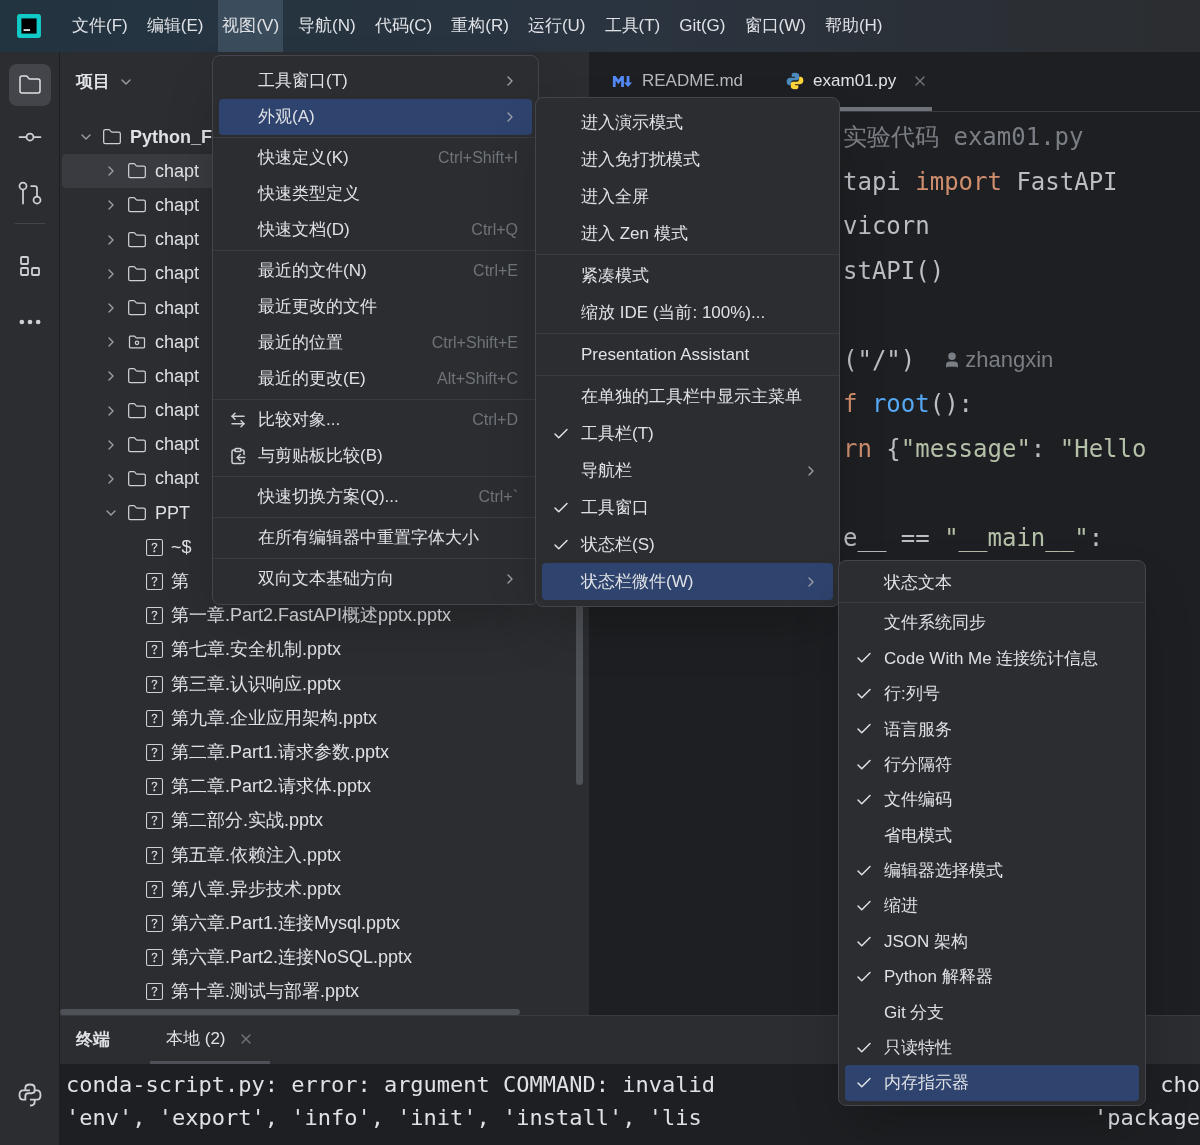 The image size is (1200, 1145). What do you see at coordinates (894, 271) in the screenshot?
I see `code-line: stAPI()` at bounding box center [894, 271].